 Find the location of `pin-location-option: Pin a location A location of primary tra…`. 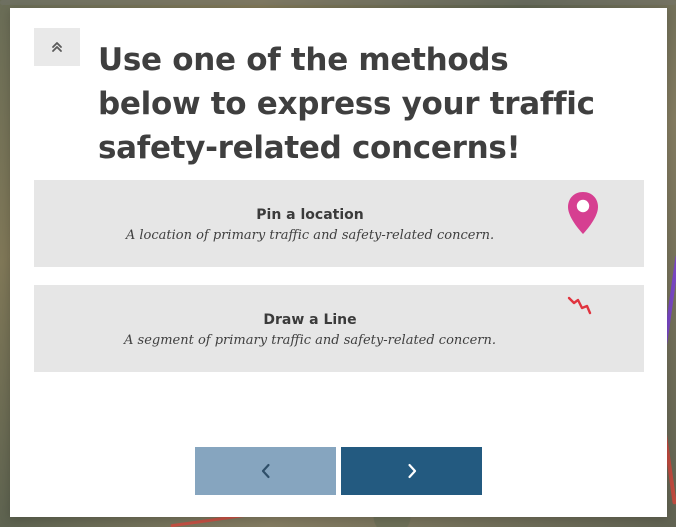

pin-location-option: Pin a location A location of primary tra… is located at coordinates (339, 223).